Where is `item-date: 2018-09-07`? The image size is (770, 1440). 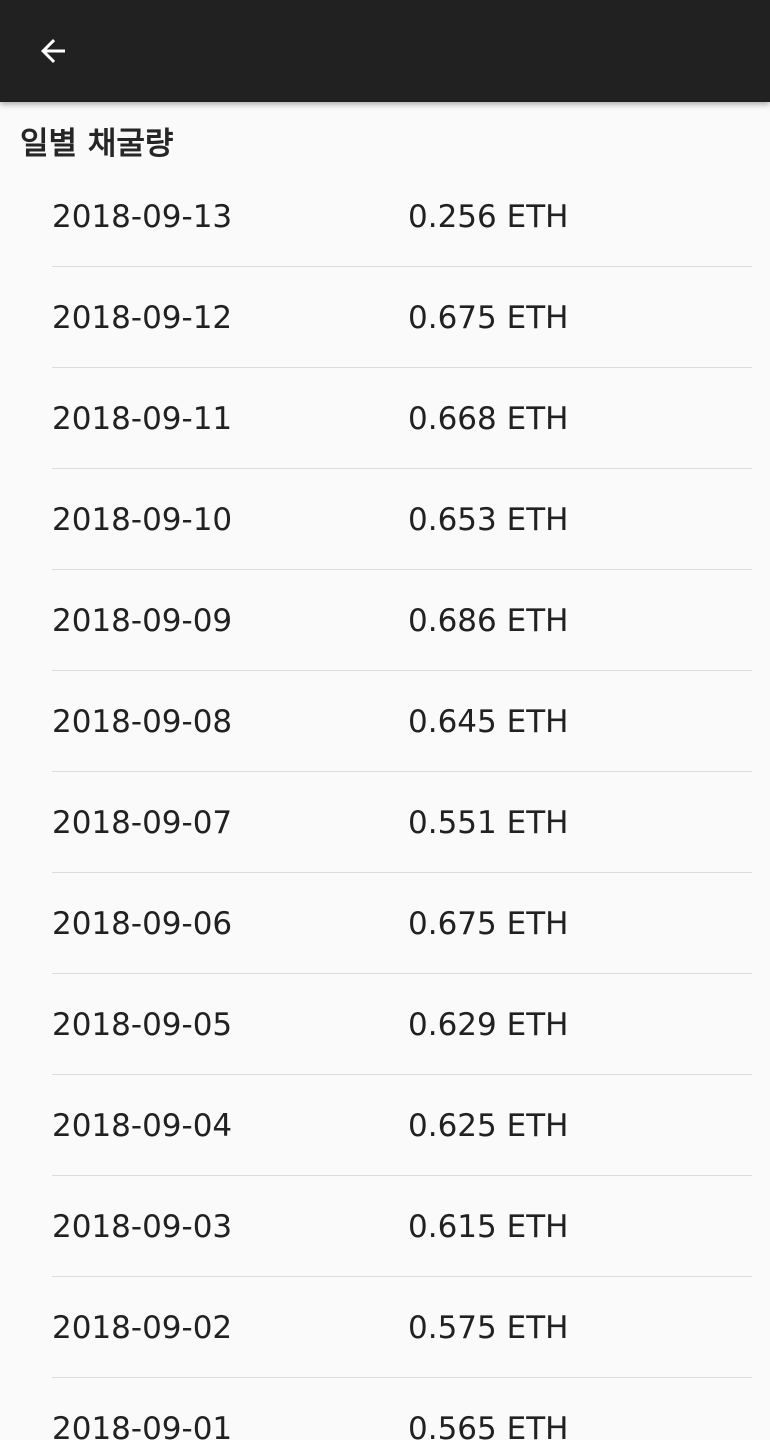
item-date: 2018-09-07 is located at coordinates (142, 823).